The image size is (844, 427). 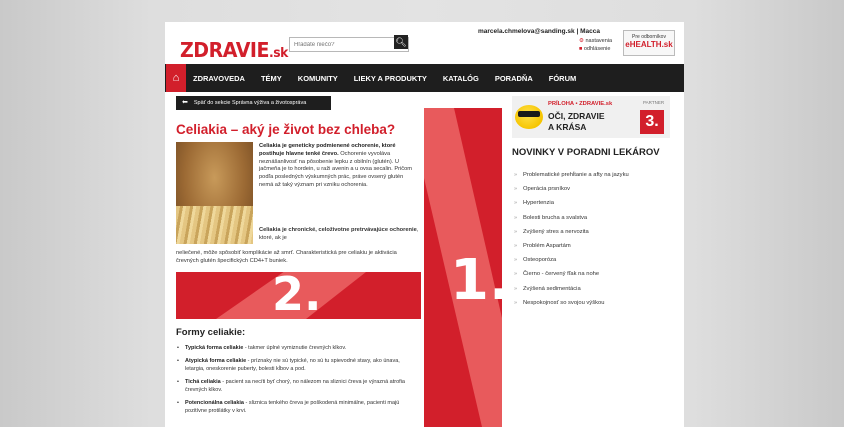 What do you see at coordinates (278, 53) in the screenshot?
I see `logo-tld: .sk` at bounding box center [278, 53].